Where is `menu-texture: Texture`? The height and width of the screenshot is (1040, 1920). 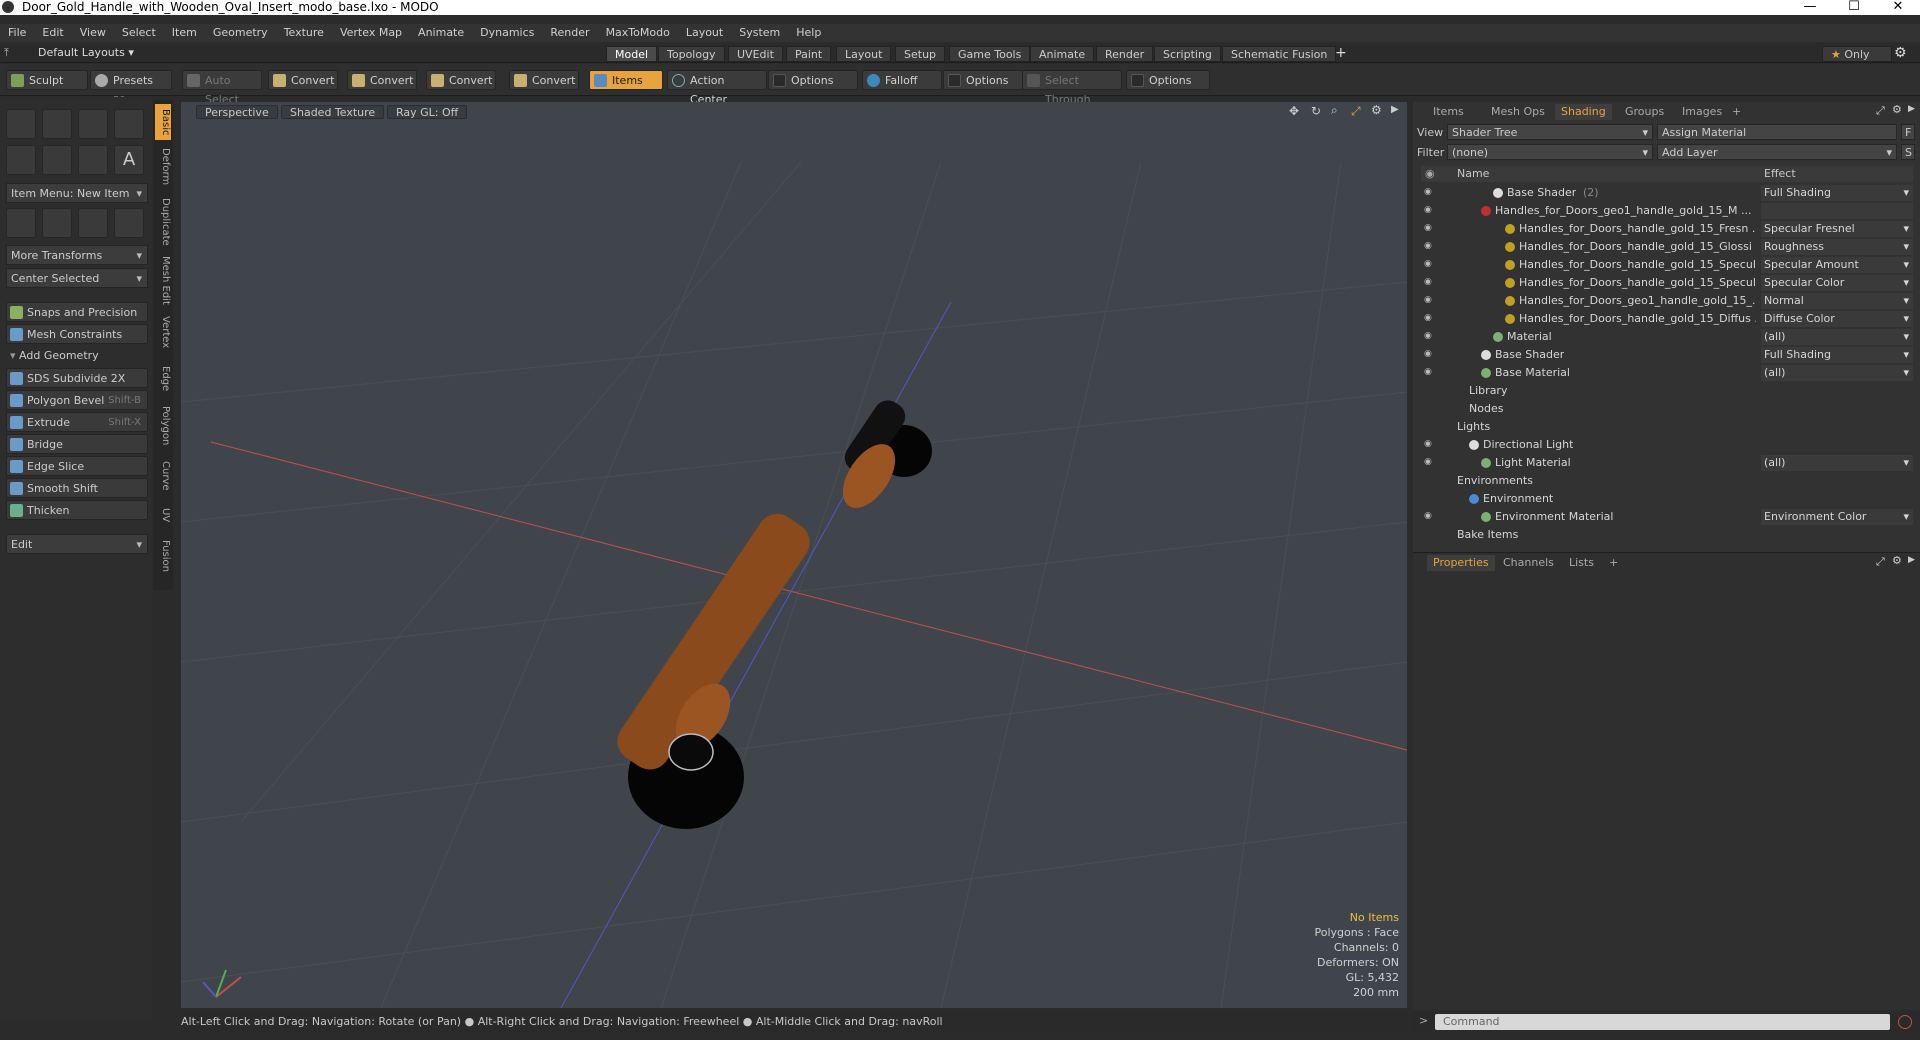
menu-texture: Texture is located at coordinates (304, 33).